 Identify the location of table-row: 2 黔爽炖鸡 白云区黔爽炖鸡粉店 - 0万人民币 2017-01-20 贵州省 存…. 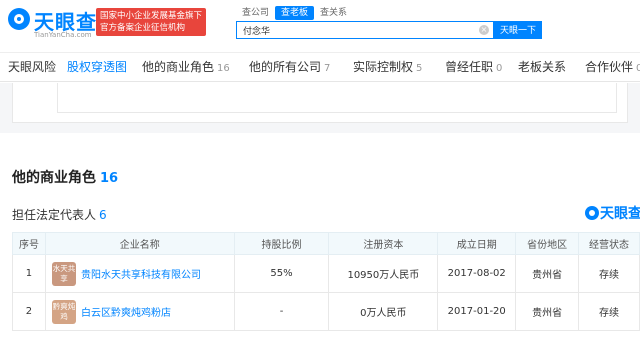
(326, 311).